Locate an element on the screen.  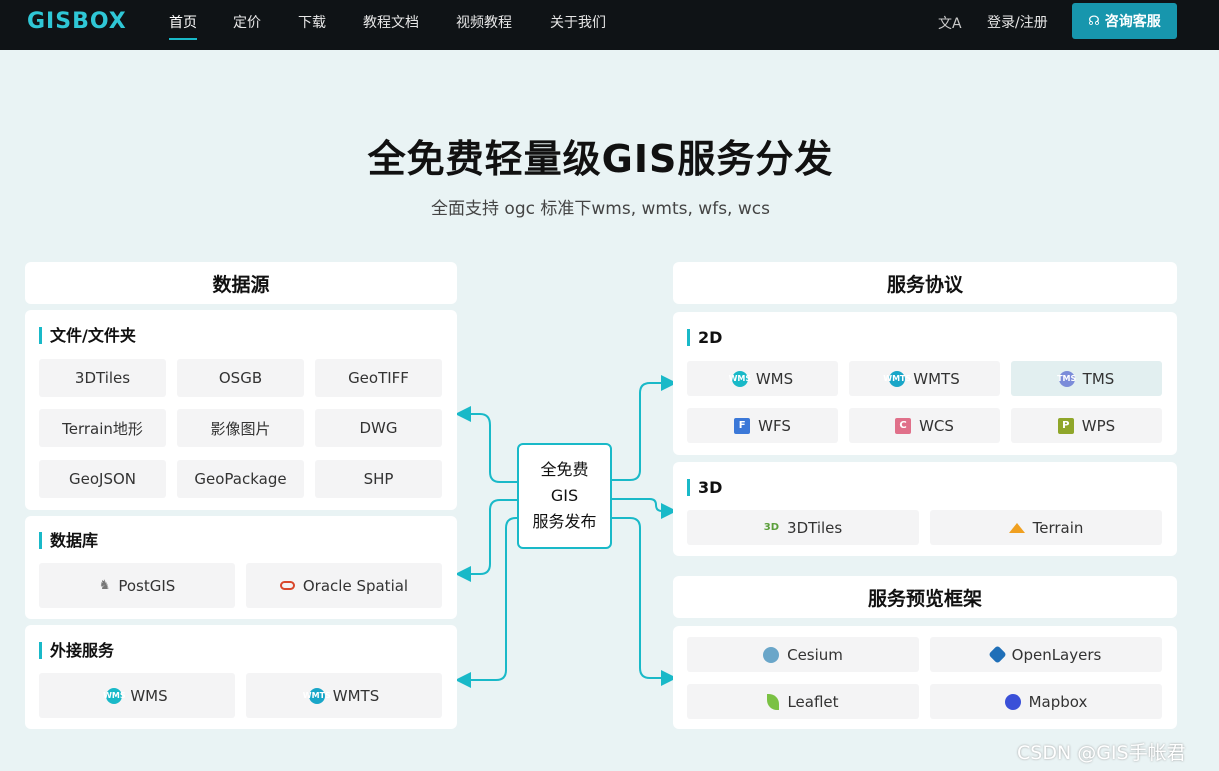
language-icon: 文A is located at coordinates (950, 23).